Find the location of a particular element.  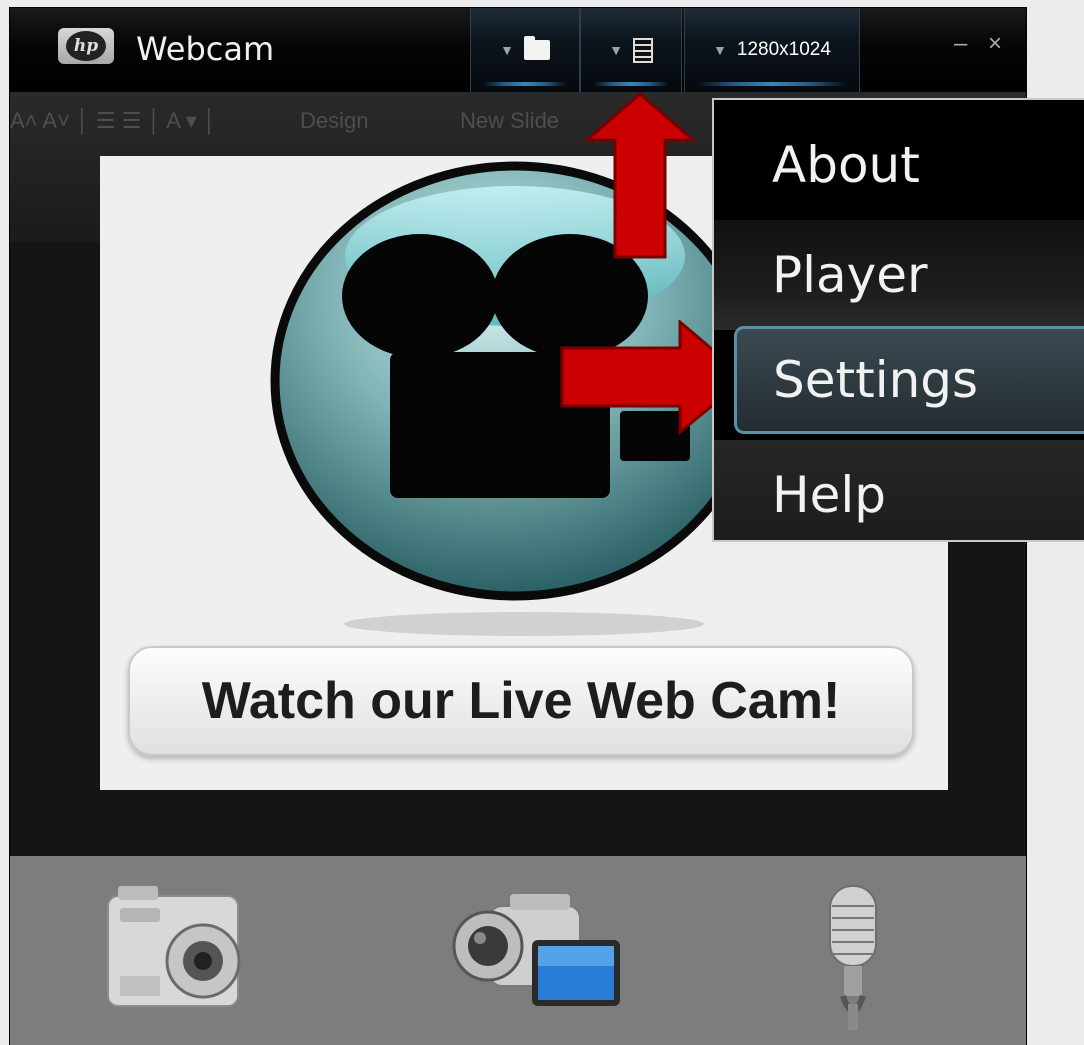

hp-logo-text: hp is located at coordinates (86, 46).